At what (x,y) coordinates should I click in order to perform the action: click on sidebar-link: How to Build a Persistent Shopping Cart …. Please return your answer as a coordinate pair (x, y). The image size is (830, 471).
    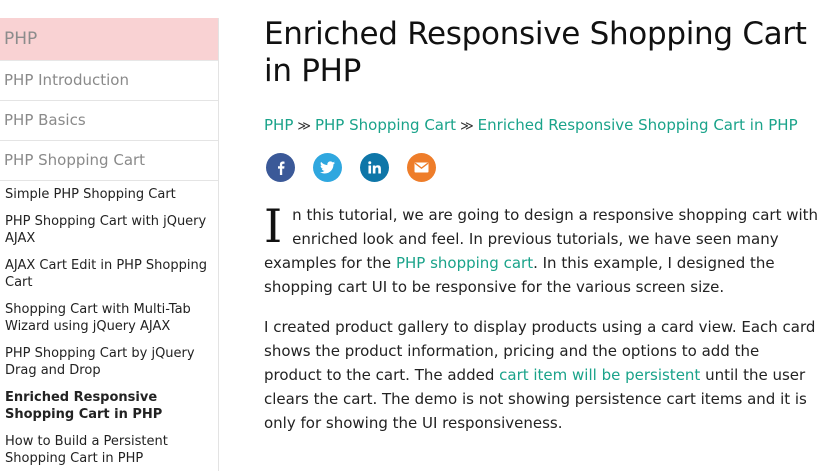
    Looking at the image, I should click on (107, 450).